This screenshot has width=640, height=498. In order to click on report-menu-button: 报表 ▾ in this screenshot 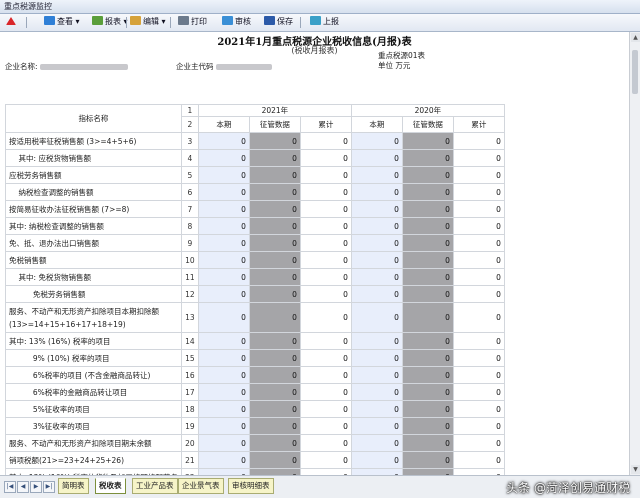, I will do `click(110, 22)`.